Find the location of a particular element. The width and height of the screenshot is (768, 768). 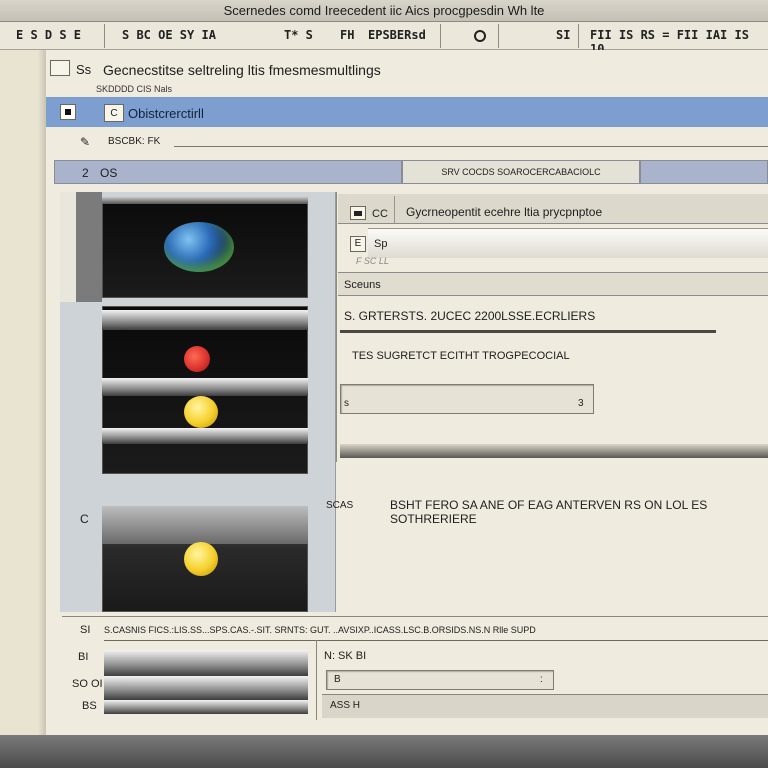

bottom-field-label: N: SK BI is located at coordinates (345, 656).